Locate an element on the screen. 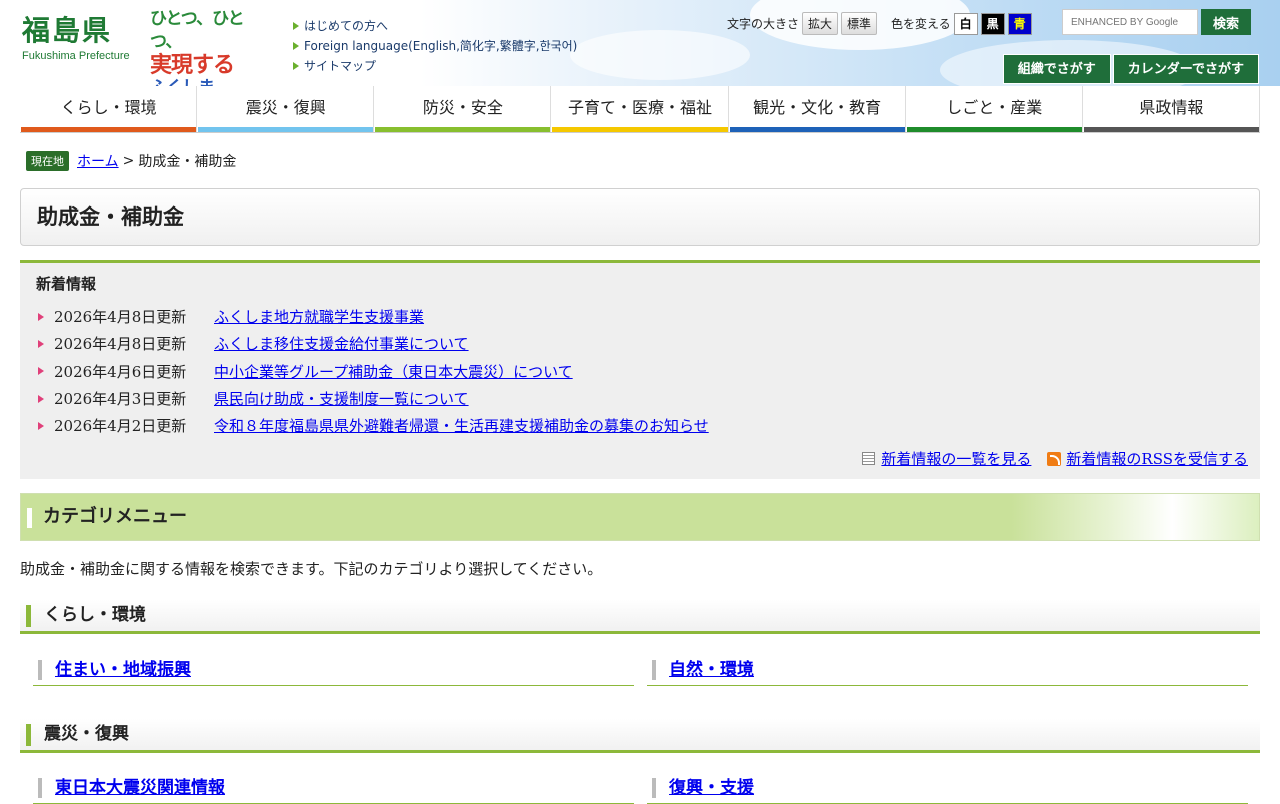 The image size is (1280, 804). breadcrumb-current: 助成金・補助金 is located at coordinates (187, 162).